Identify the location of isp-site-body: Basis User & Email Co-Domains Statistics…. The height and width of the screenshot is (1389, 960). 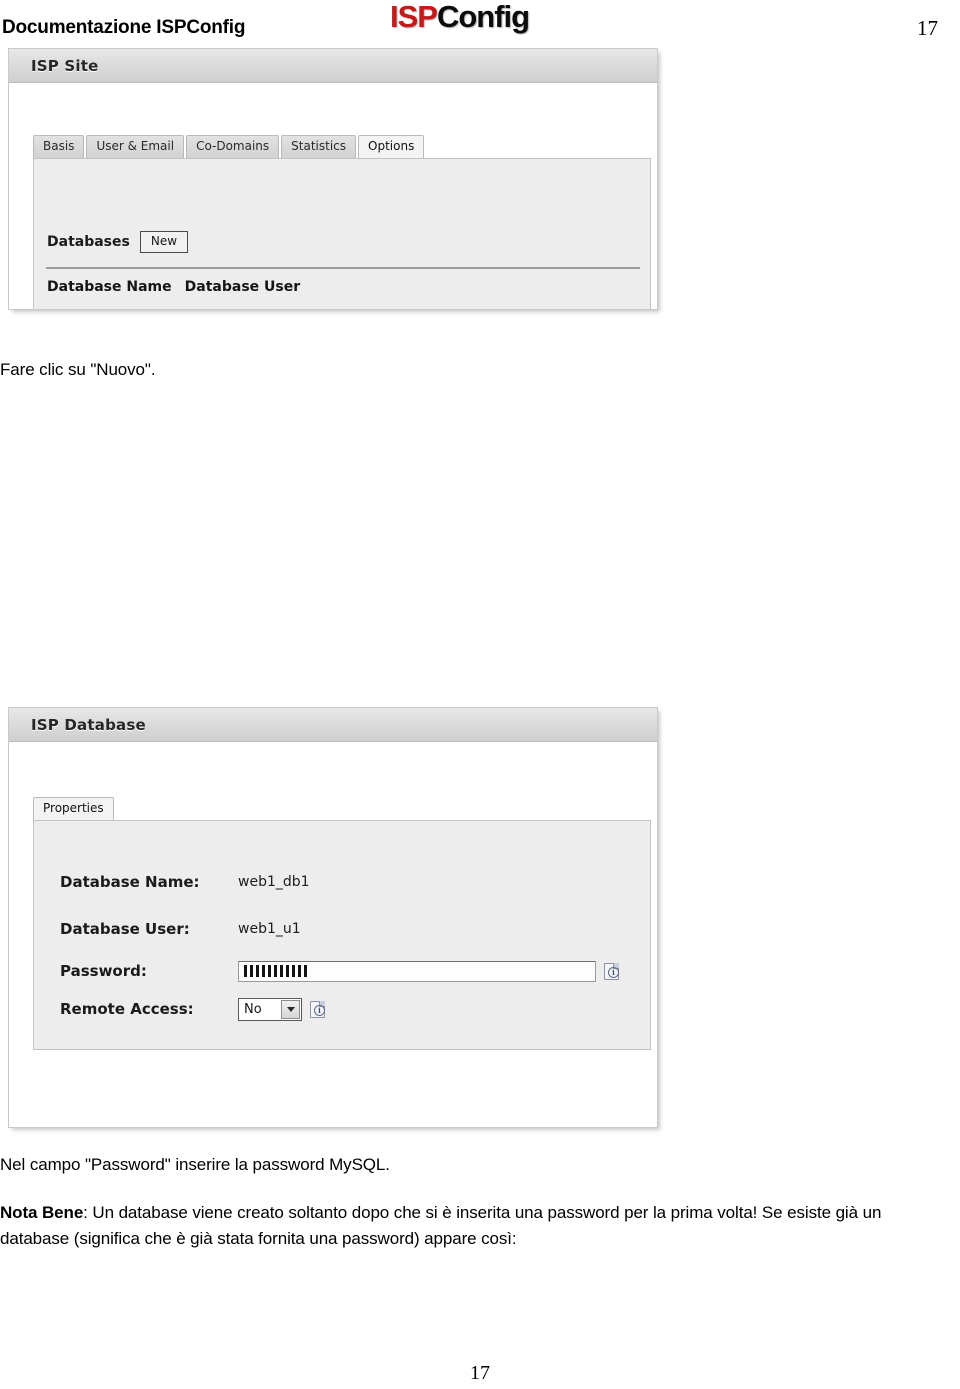
(333, 221).